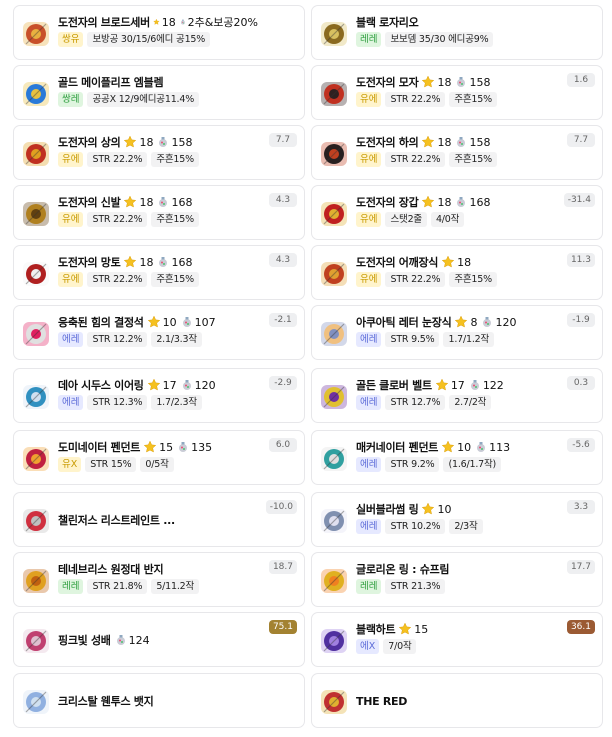  I want to click on item-name: 도전자의 브로드세버, so click(104, 22).